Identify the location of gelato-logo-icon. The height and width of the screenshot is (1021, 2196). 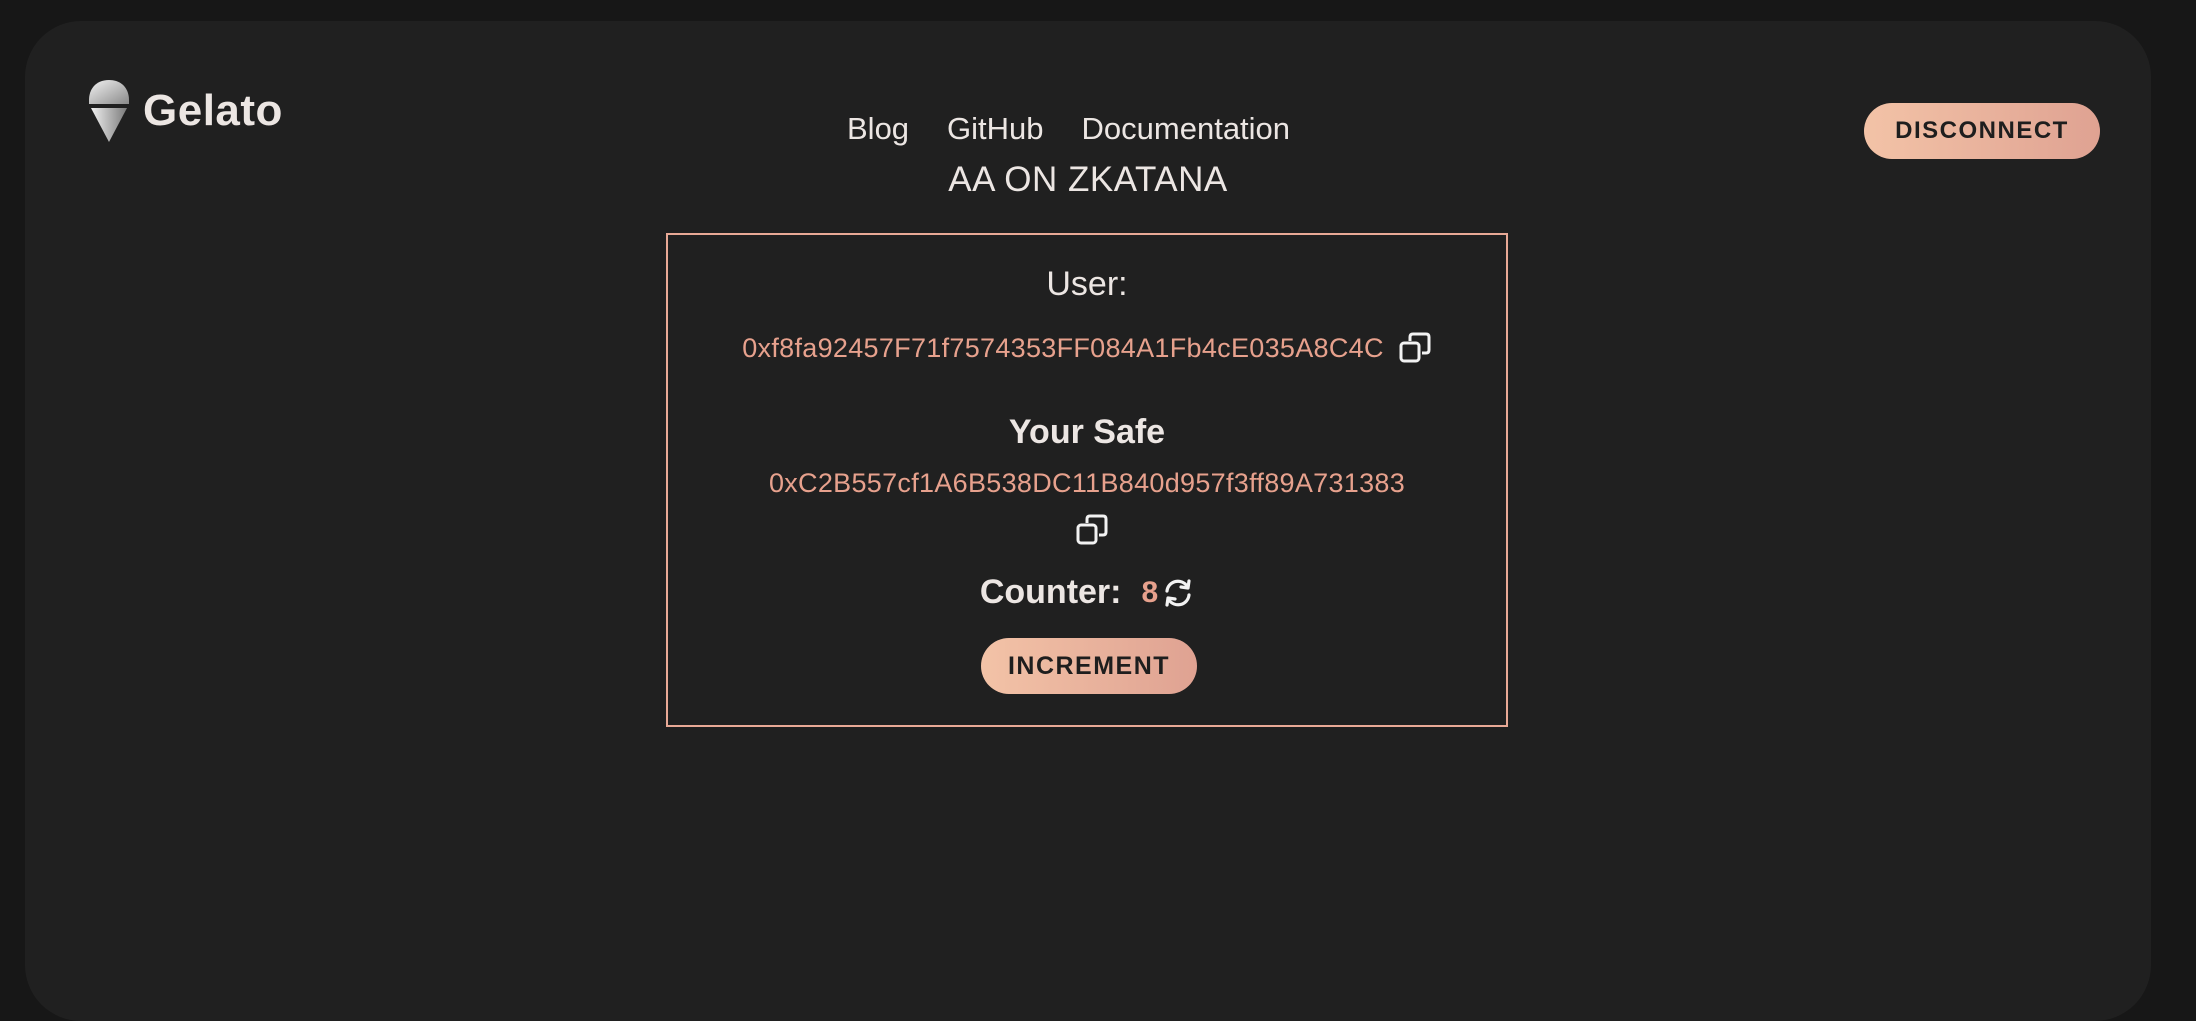
(109, 111).